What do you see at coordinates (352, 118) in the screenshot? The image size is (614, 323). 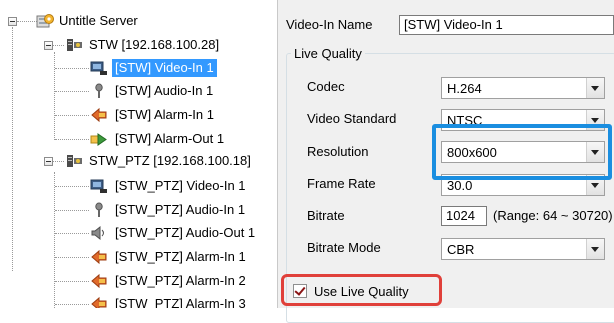 I see `video-standard-label: Video Standard` at bounding box center [352, 118].